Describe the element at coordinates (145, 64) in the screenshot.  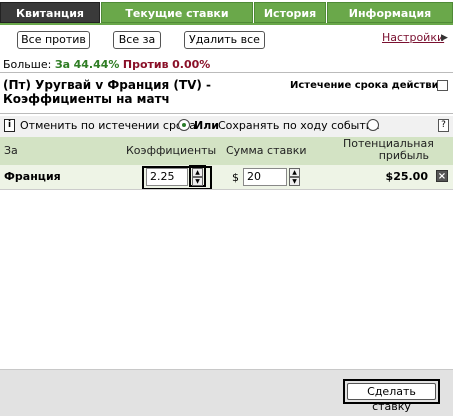
I see `stats-against-label: Против` at that location.